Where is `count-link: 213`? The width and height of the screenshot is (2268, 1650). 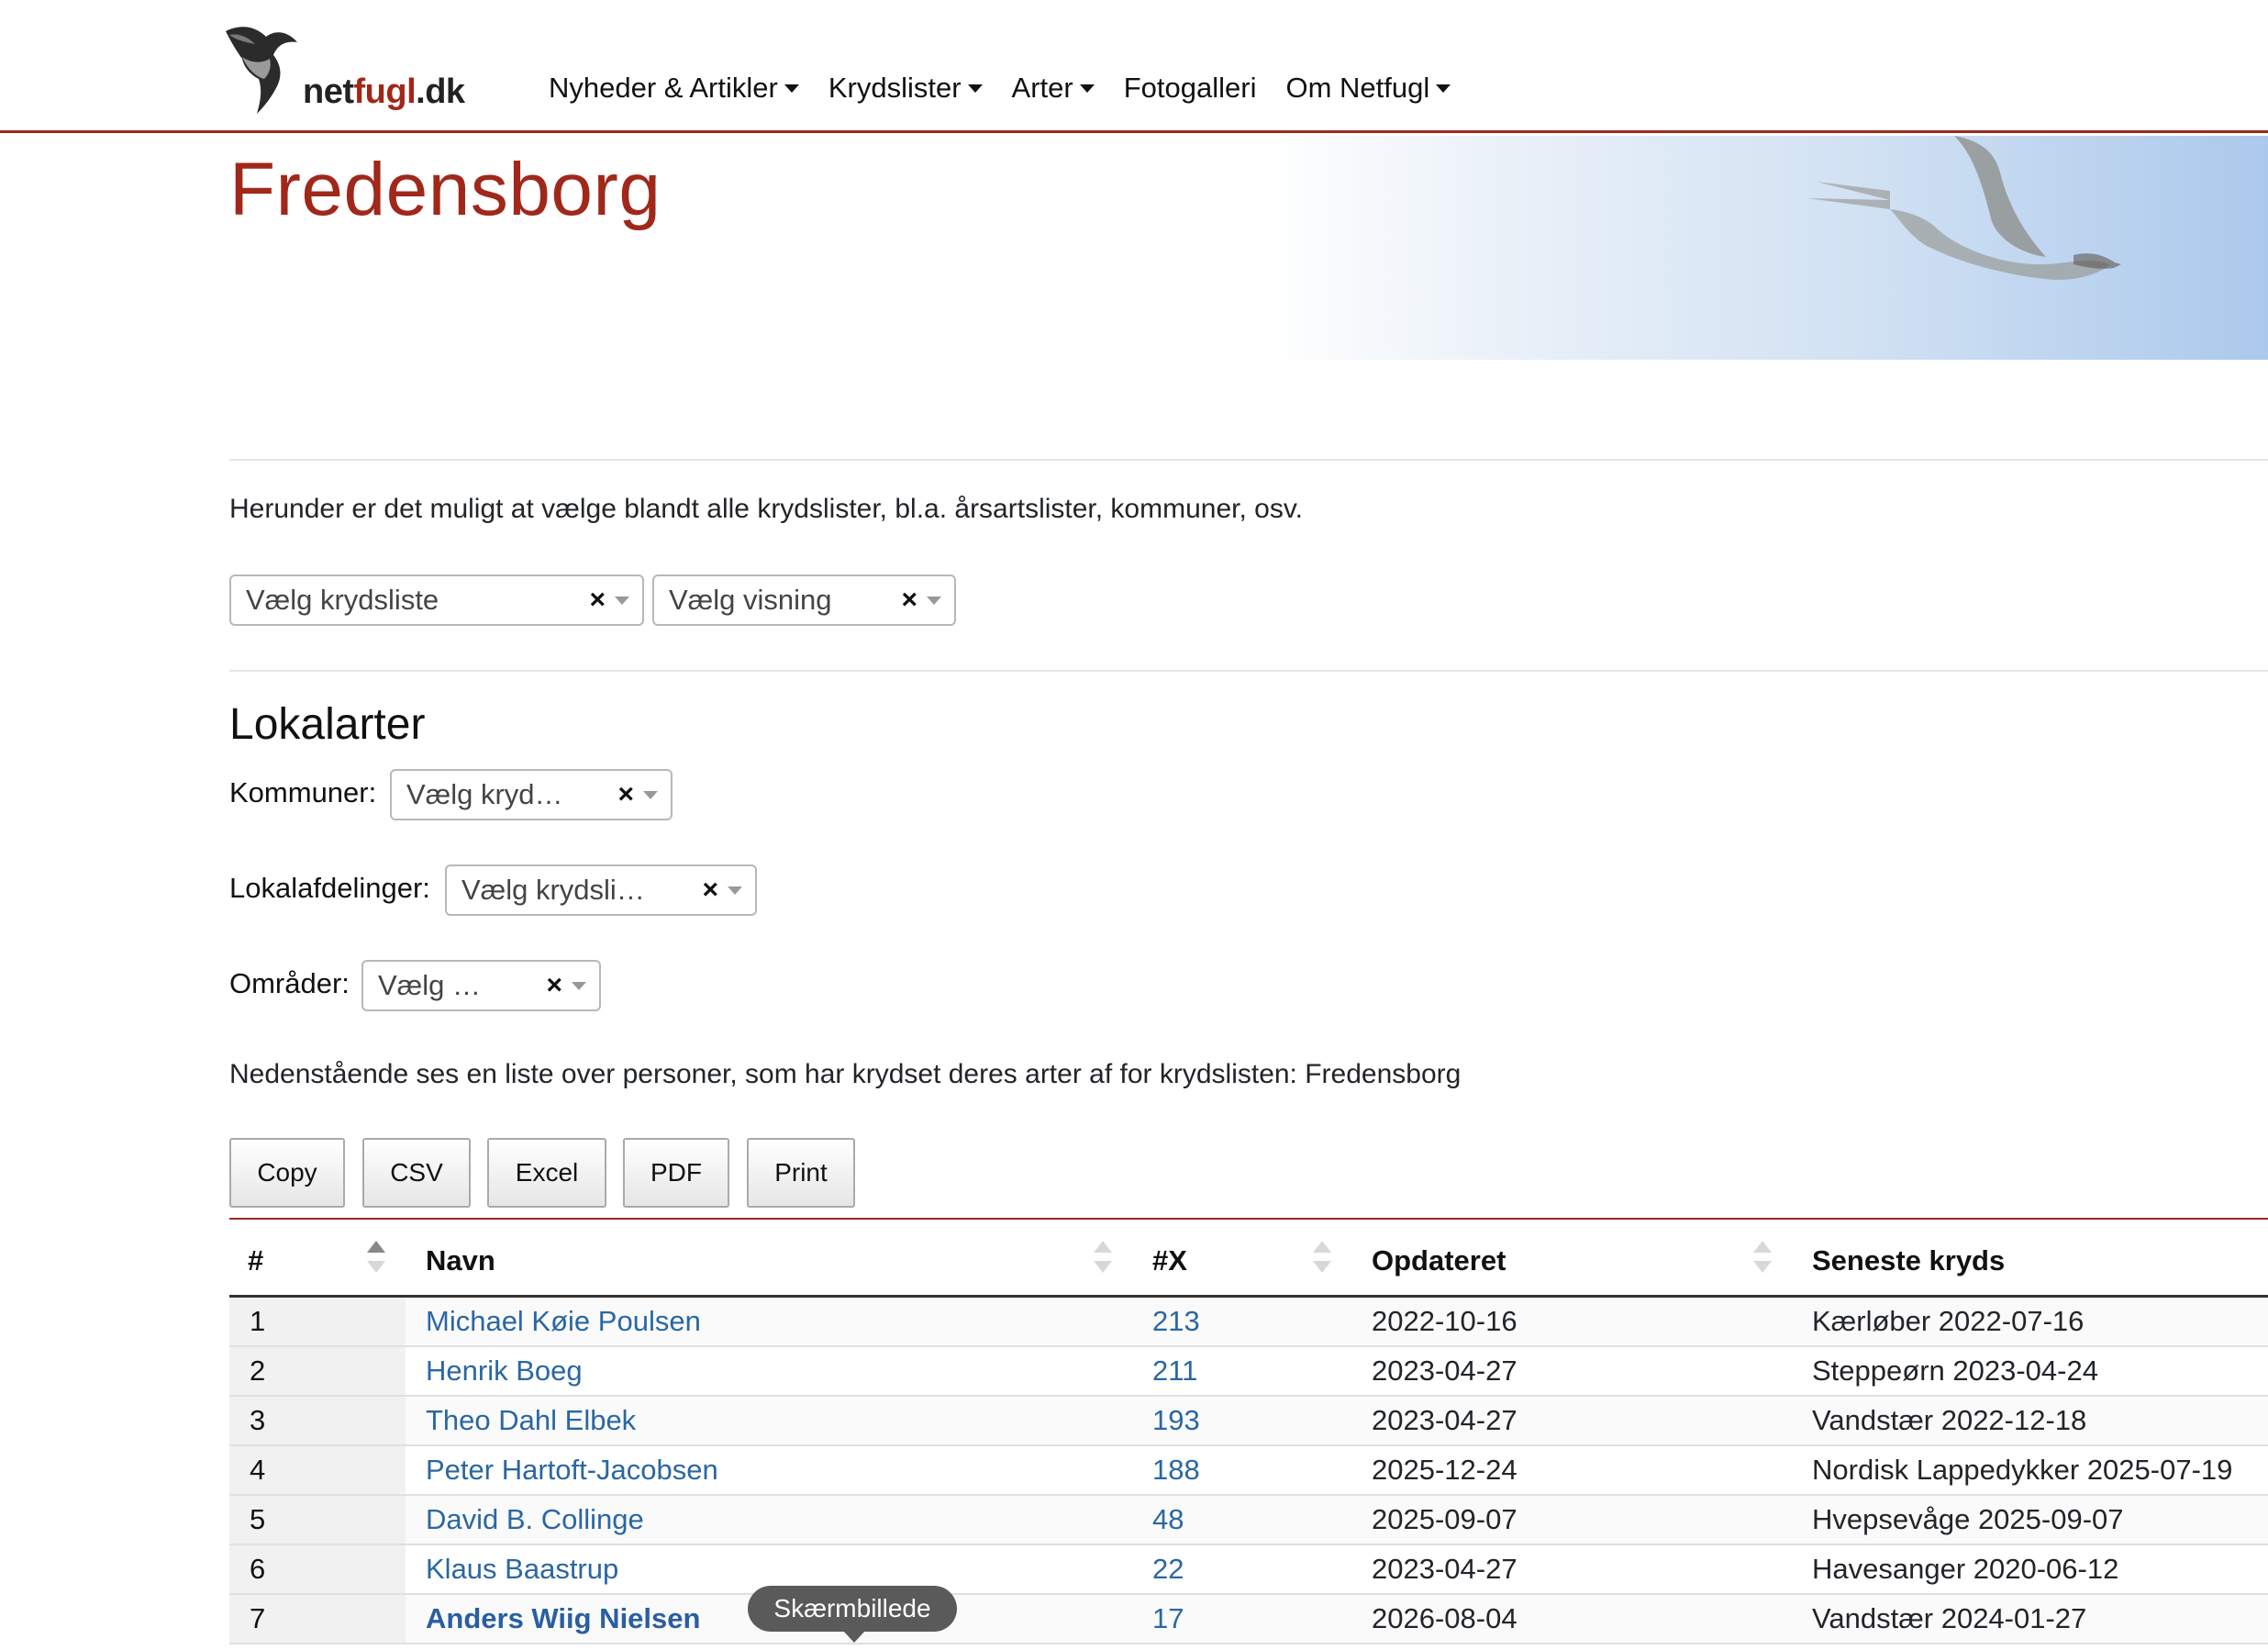
count-link: 213 is located at coordinates (1176, 1321).